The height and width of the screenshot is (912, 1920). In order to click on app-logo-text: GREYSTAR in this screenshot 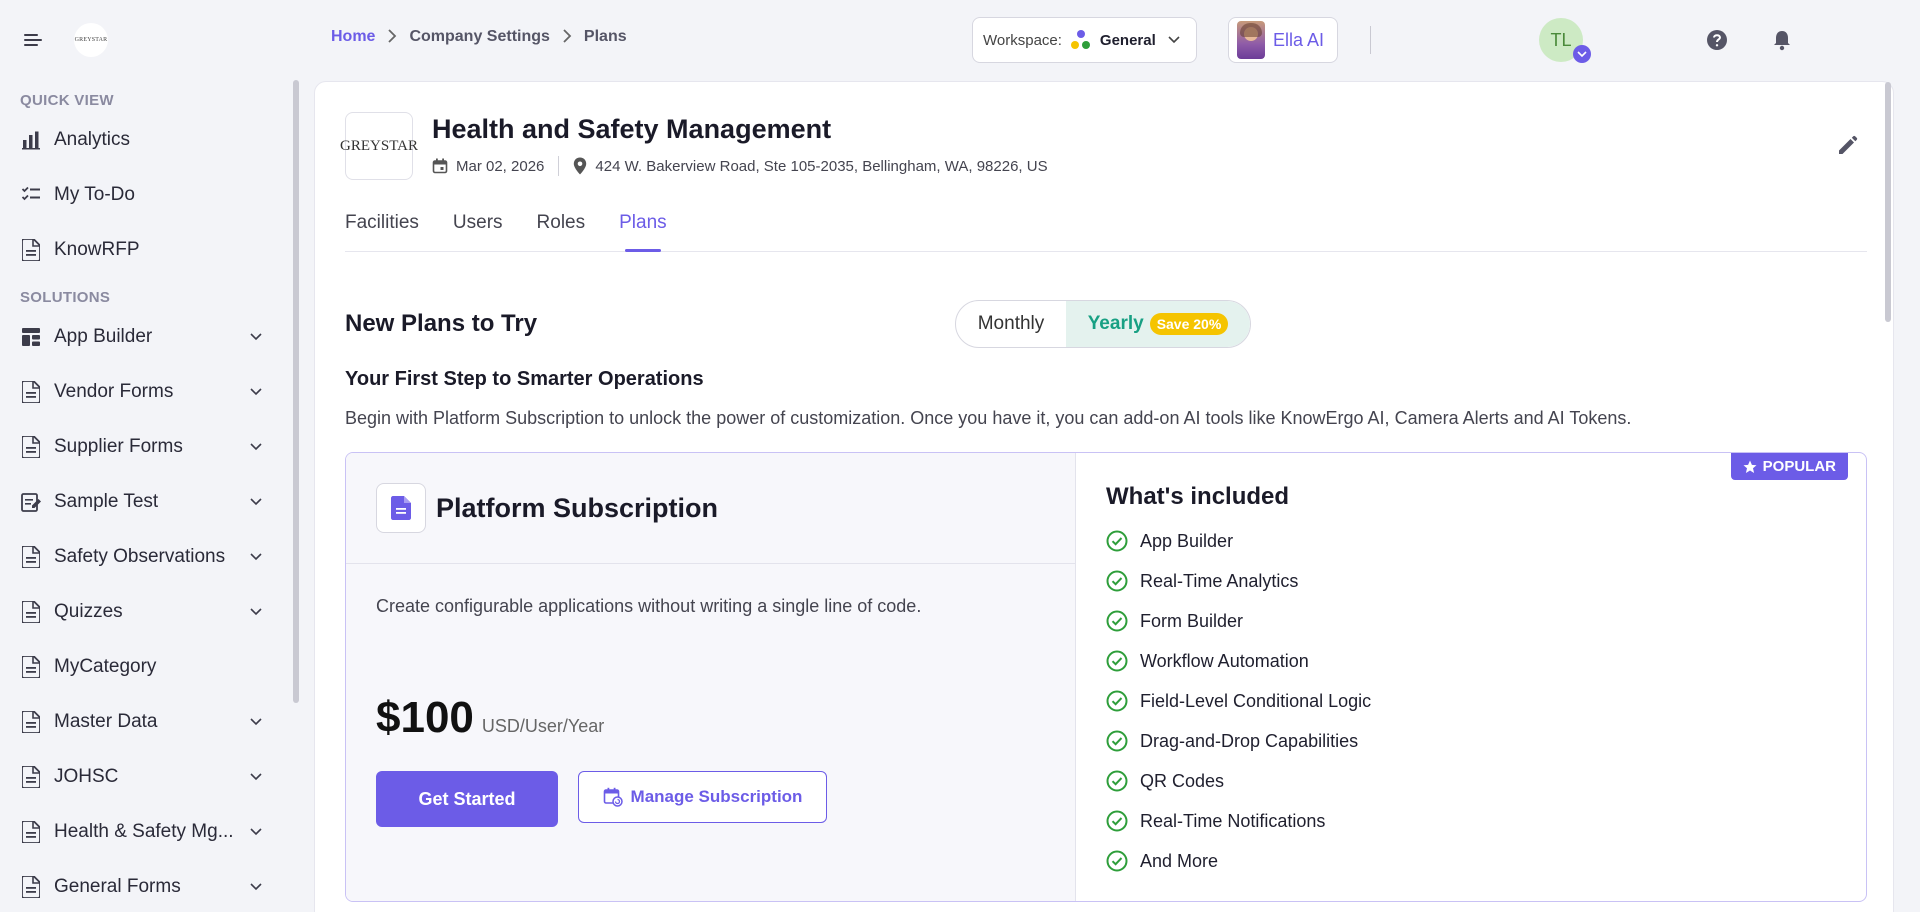, I will do `click(91, 40)`.